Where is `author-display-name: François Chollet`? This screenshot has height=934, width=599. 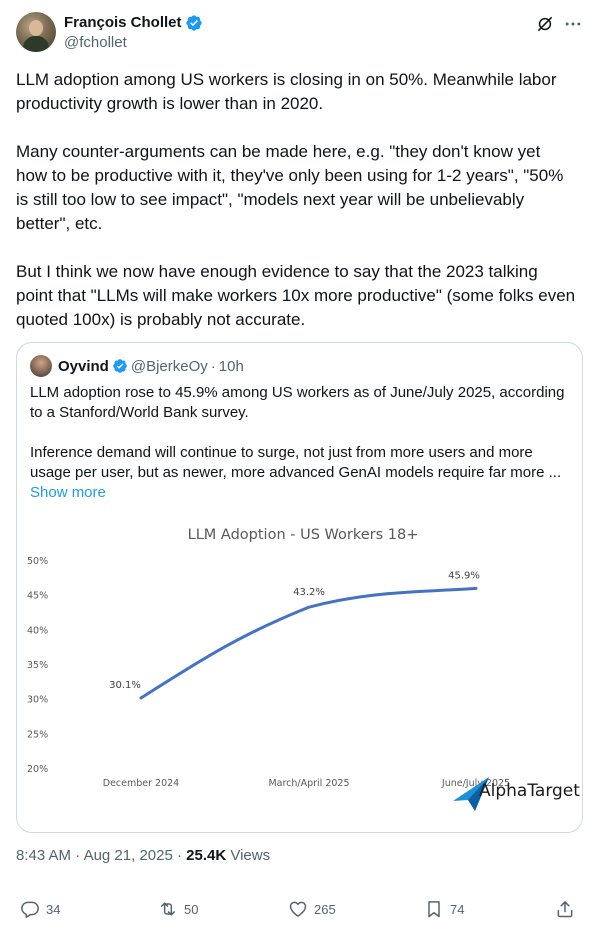
author-display-name: François Chollet is located at coordinates (123, 22).